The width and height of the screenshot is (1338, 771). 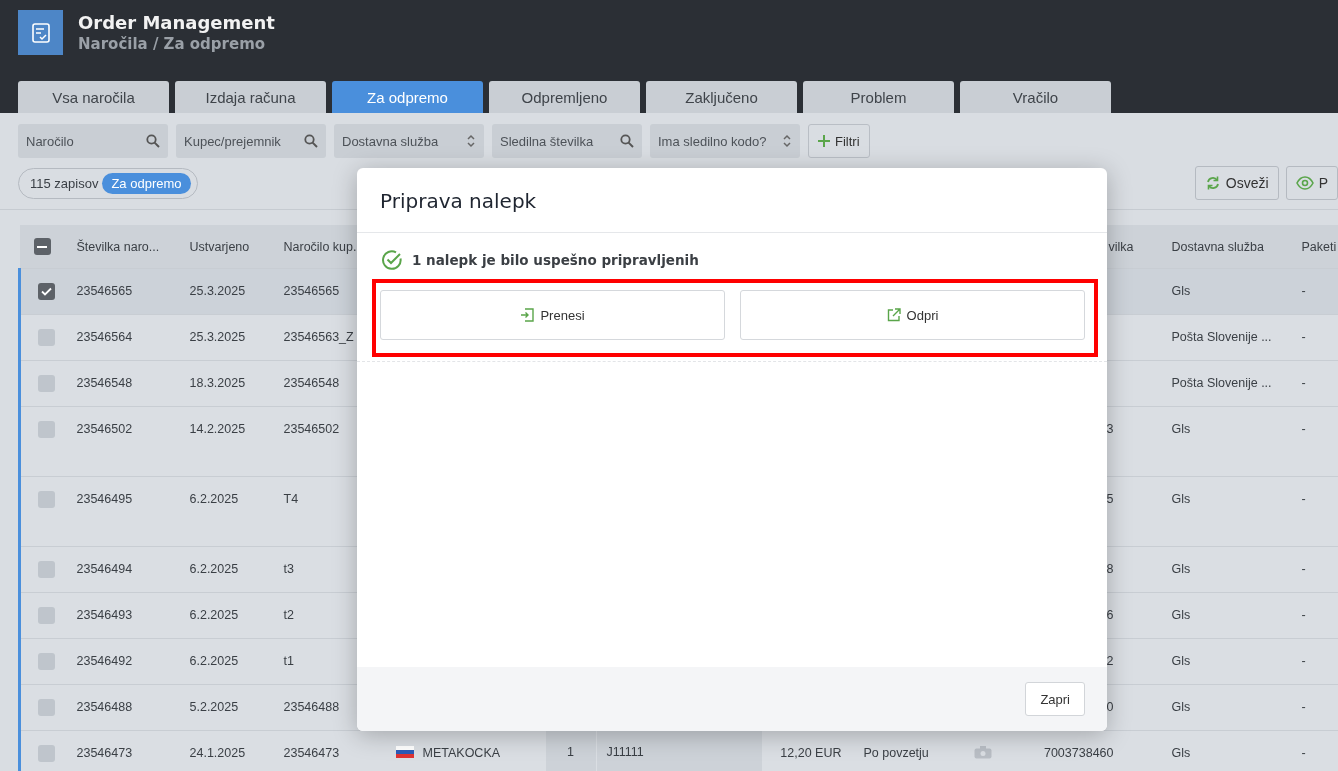 I want to click on search-field: Sledilna številka, so click(x=567, y=141).